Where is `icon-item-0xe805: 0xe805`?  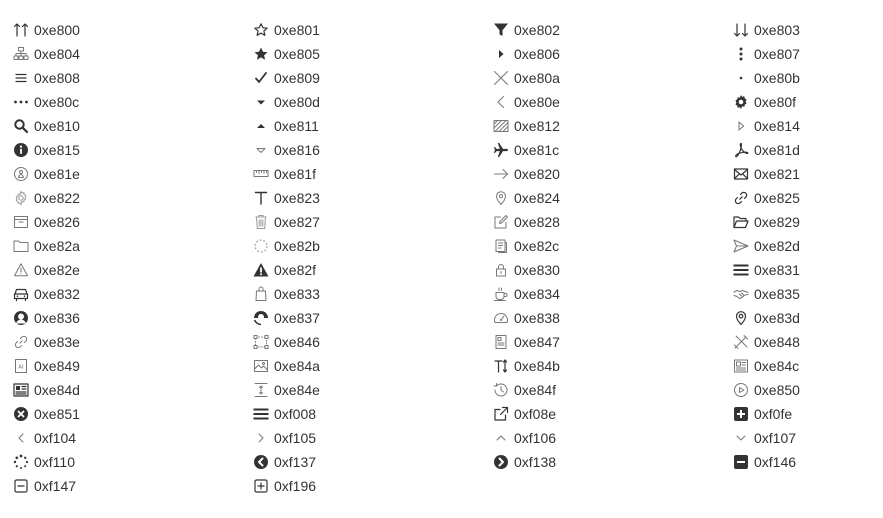 icon-item-0xe805: 0xe805 is located at coordinates (362, 54).